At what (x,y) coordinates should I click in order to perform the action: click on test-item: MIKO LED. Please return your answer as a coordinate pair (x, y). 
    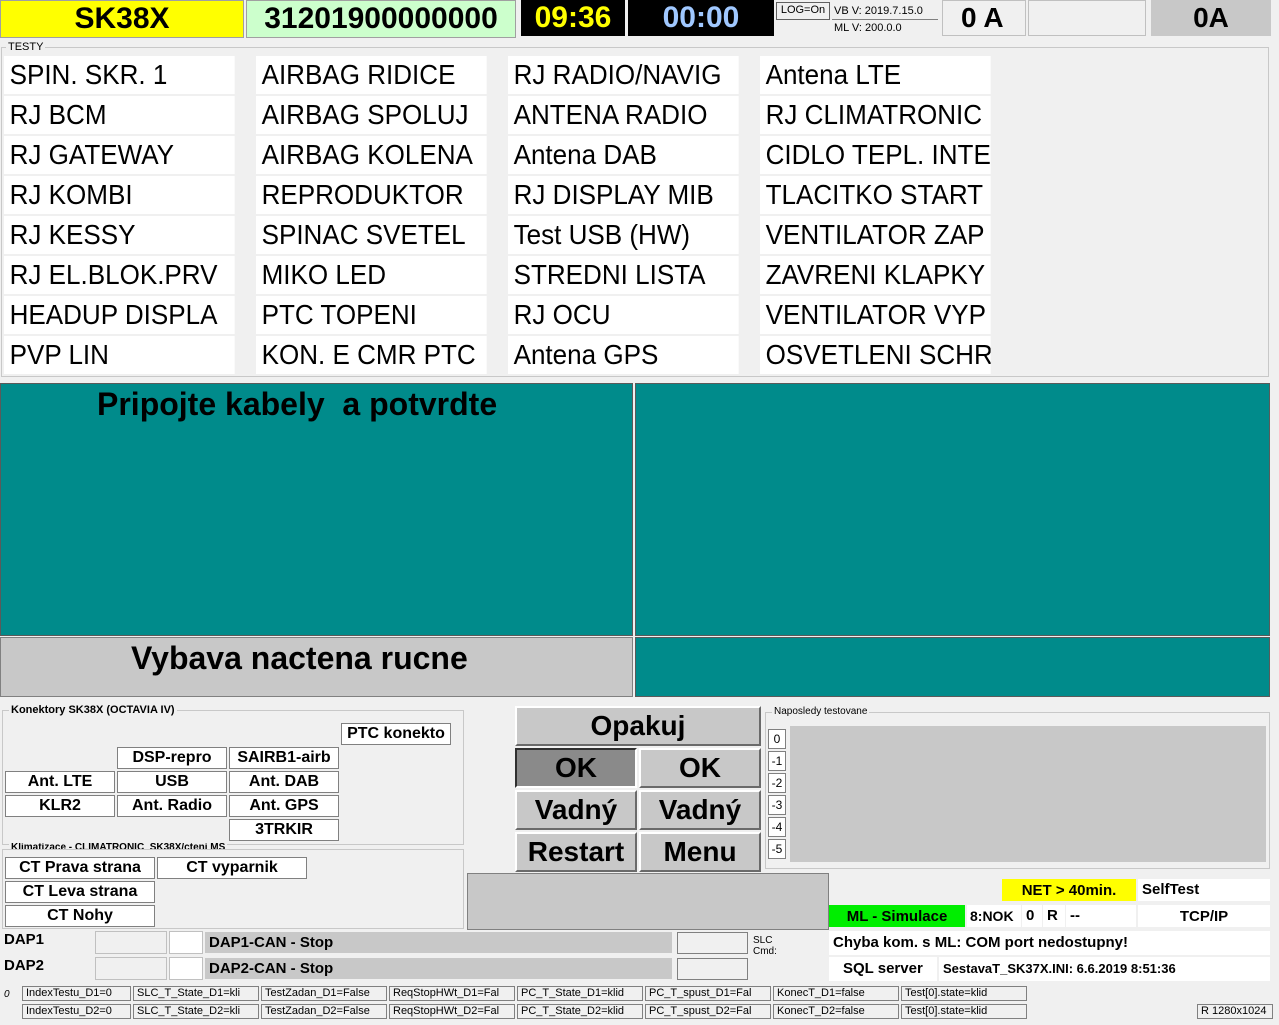
    Looking at the image, I should click on (371, 275).